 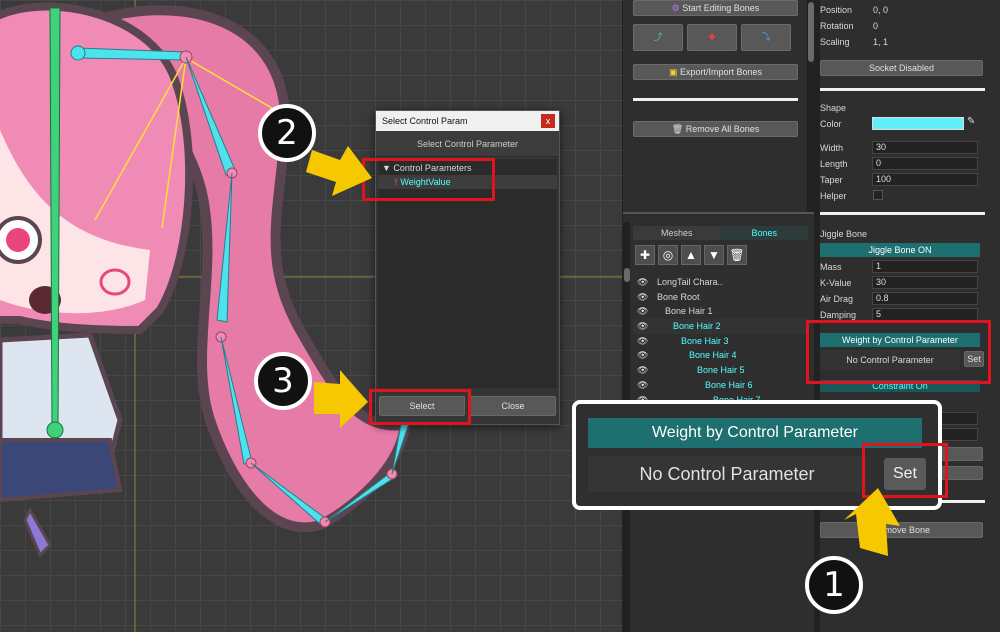 I want to click on step-1-badge: 1, so click(x=834, y=585).